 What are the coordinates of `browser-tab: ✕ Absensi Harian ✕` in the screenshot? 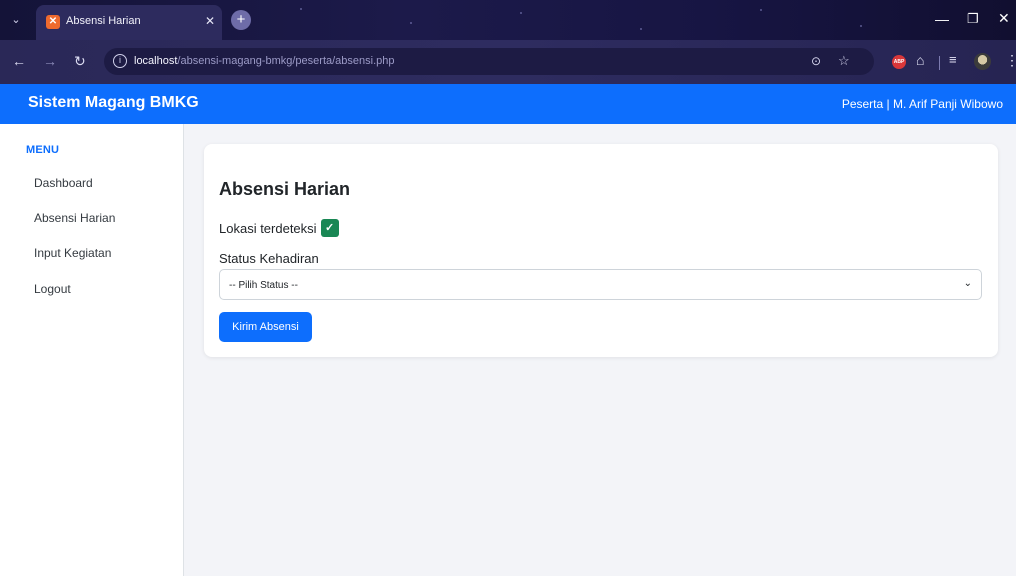 It's located at (129, 22).